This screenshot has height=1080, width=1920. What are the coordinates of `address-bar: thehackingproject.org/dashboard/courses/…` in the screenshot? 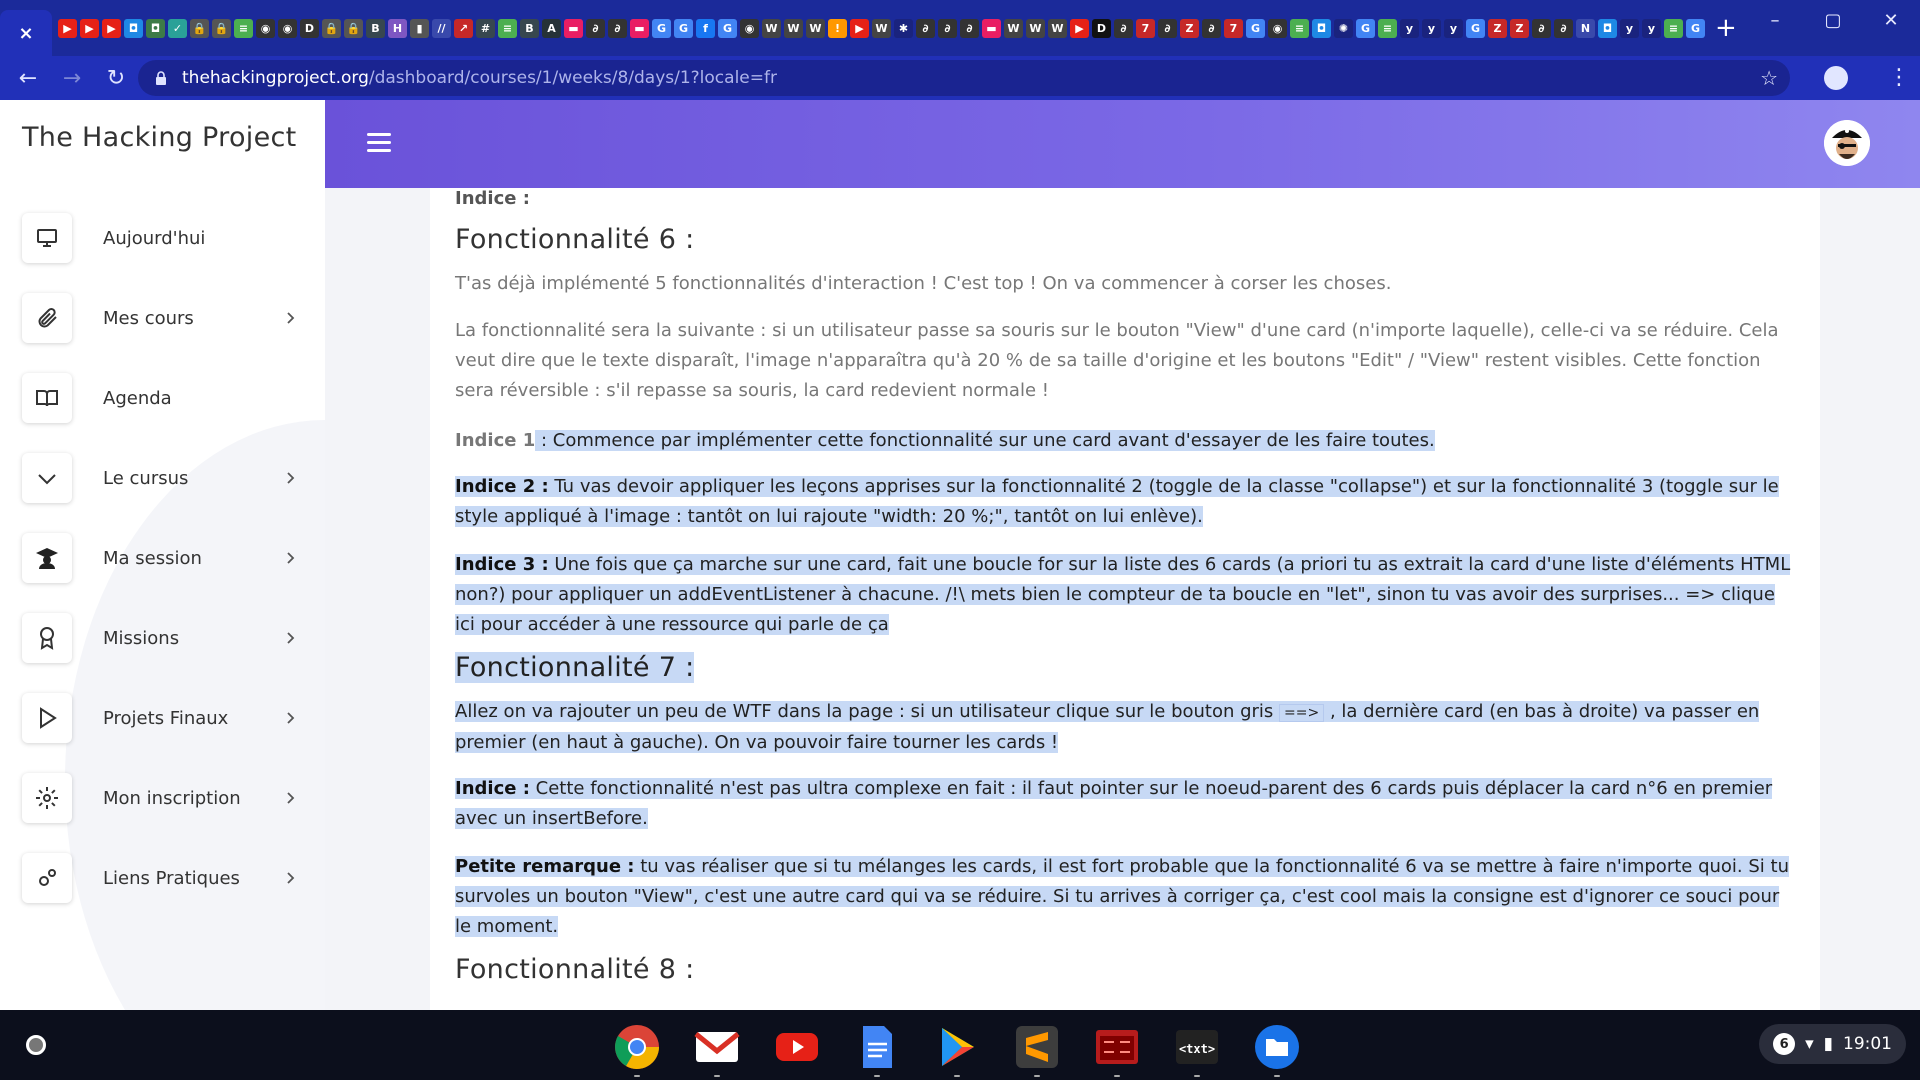 It's located at (964, 78).